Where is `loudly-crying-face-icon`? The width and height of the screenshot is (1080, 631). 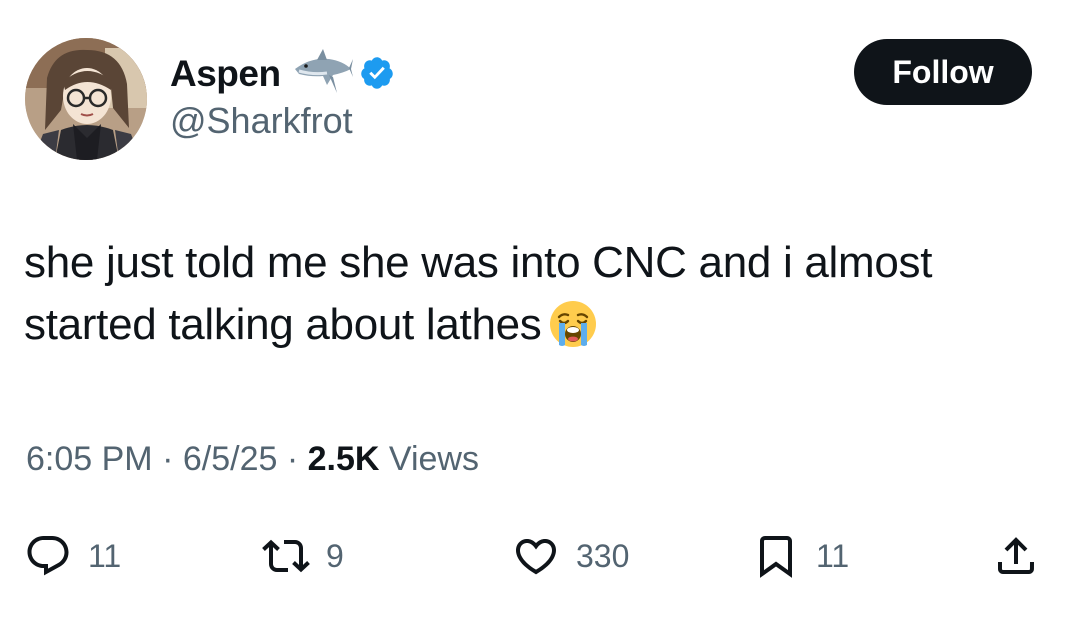
loudly-crying-face-icon is located at coordinates (573, 324).